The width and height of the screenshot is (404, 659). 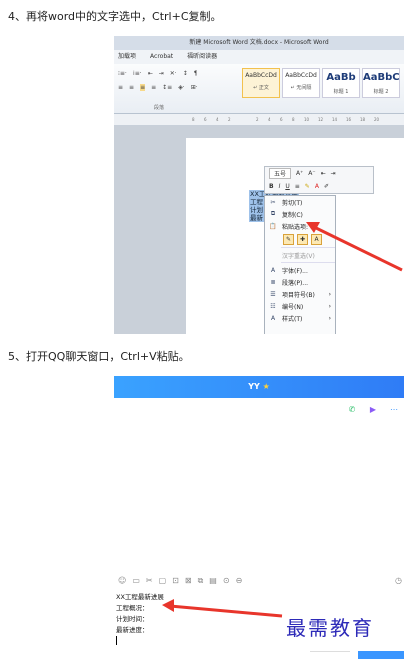 What do you see at coordinates (127, 57) in the screenshot?
I see `tab-addins: 加载项` at bounding box center [127, 57].